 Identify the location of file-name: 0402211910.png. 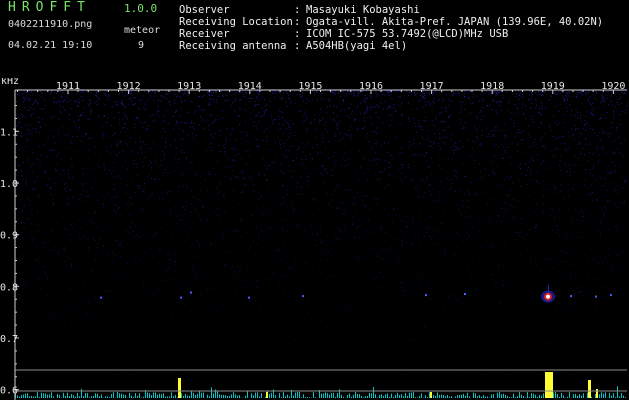
(50, 24).